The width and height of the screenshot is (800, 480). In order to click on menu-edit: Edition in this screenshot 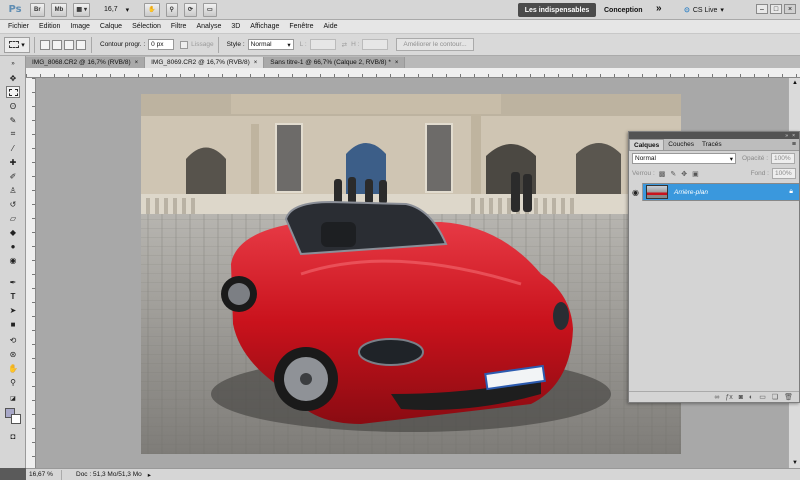, I will do `click(49, 26)`.